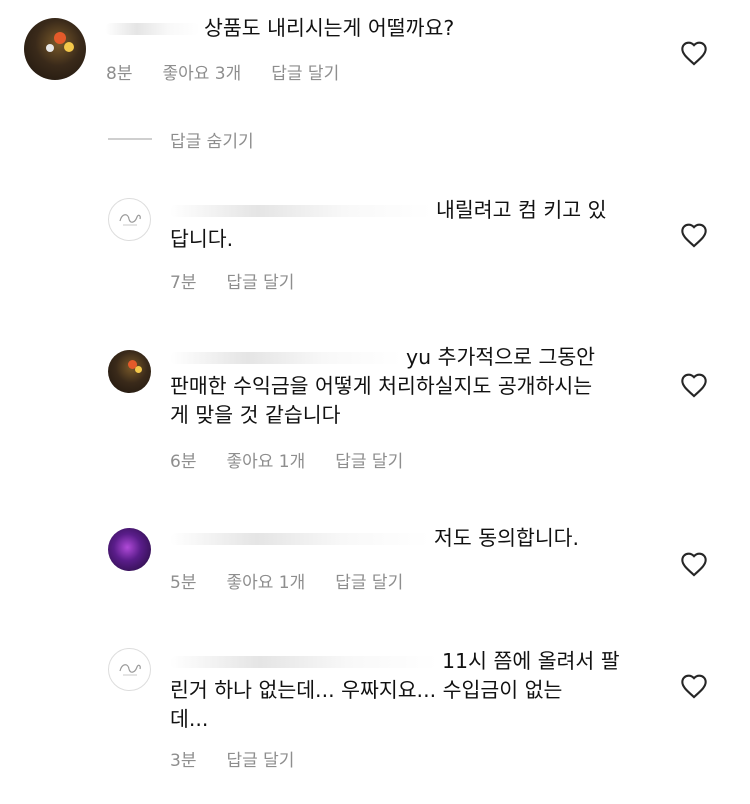 This screenshot has height=804, width=750. I want to click on avatar-flower-detail, so click(60, 38).